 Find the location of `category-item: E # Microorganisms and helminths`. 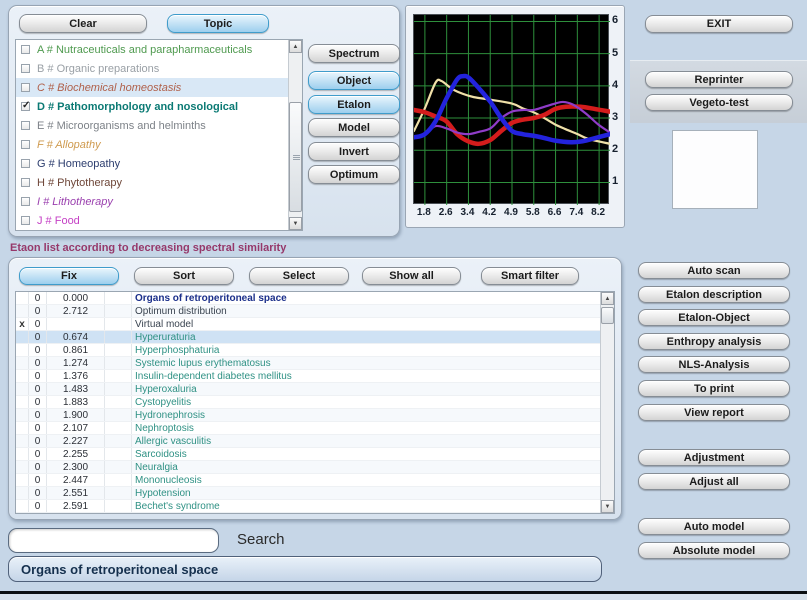

category-item: E # Microorganisms and helminths is located at coordinates (159, 125).